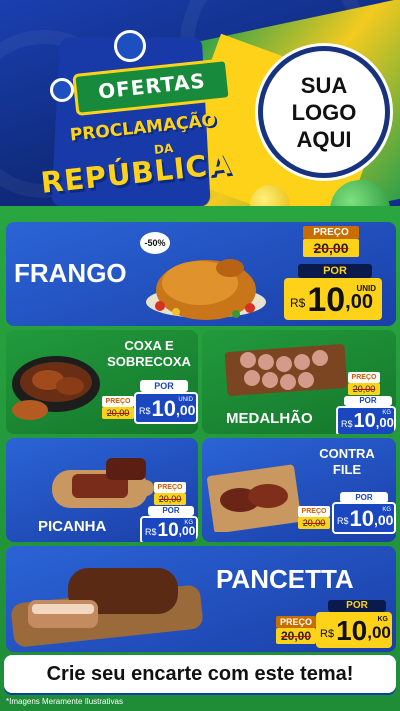  Describe the element at coordinates (155, 243) in the screenshot. I see `discount-badge: -50%` at that location.